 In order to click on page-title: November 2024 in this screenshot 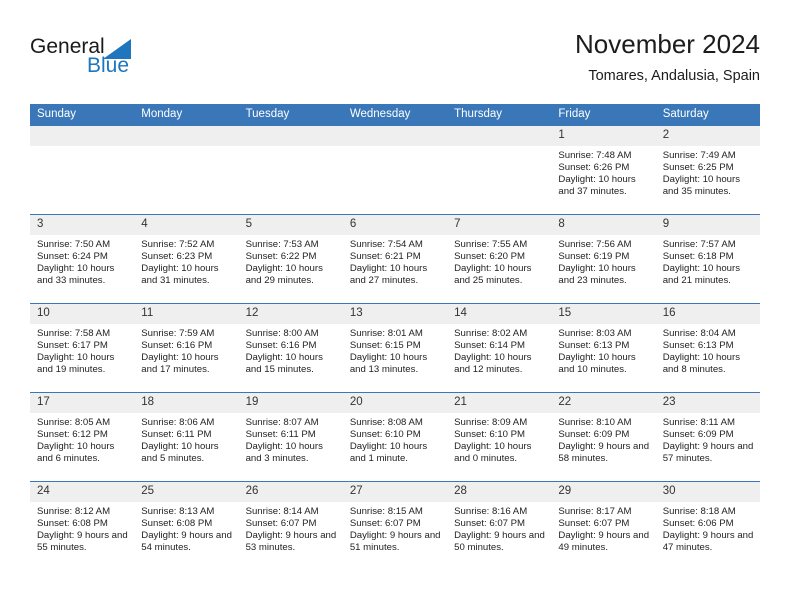, I will do `click(667, 44)`.